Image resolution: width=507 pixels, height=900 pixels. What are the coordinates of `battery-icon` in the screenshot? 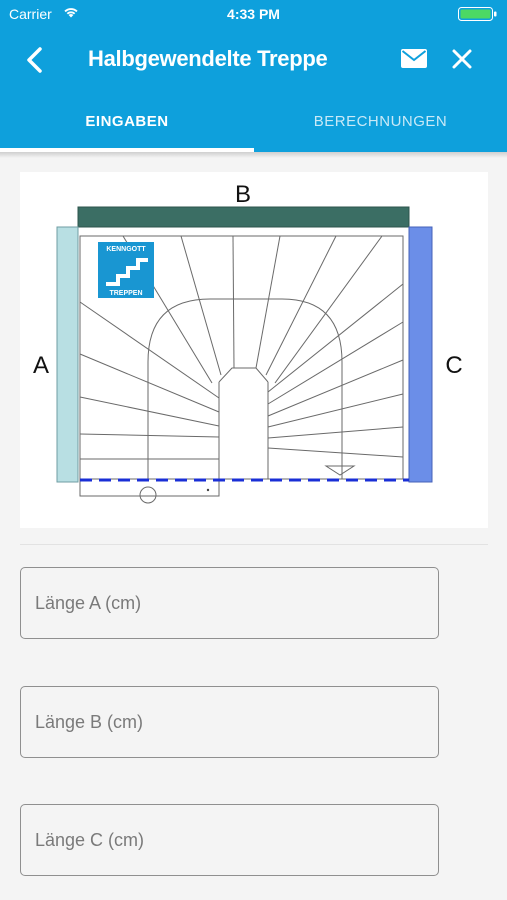 It's located at (477, 14).